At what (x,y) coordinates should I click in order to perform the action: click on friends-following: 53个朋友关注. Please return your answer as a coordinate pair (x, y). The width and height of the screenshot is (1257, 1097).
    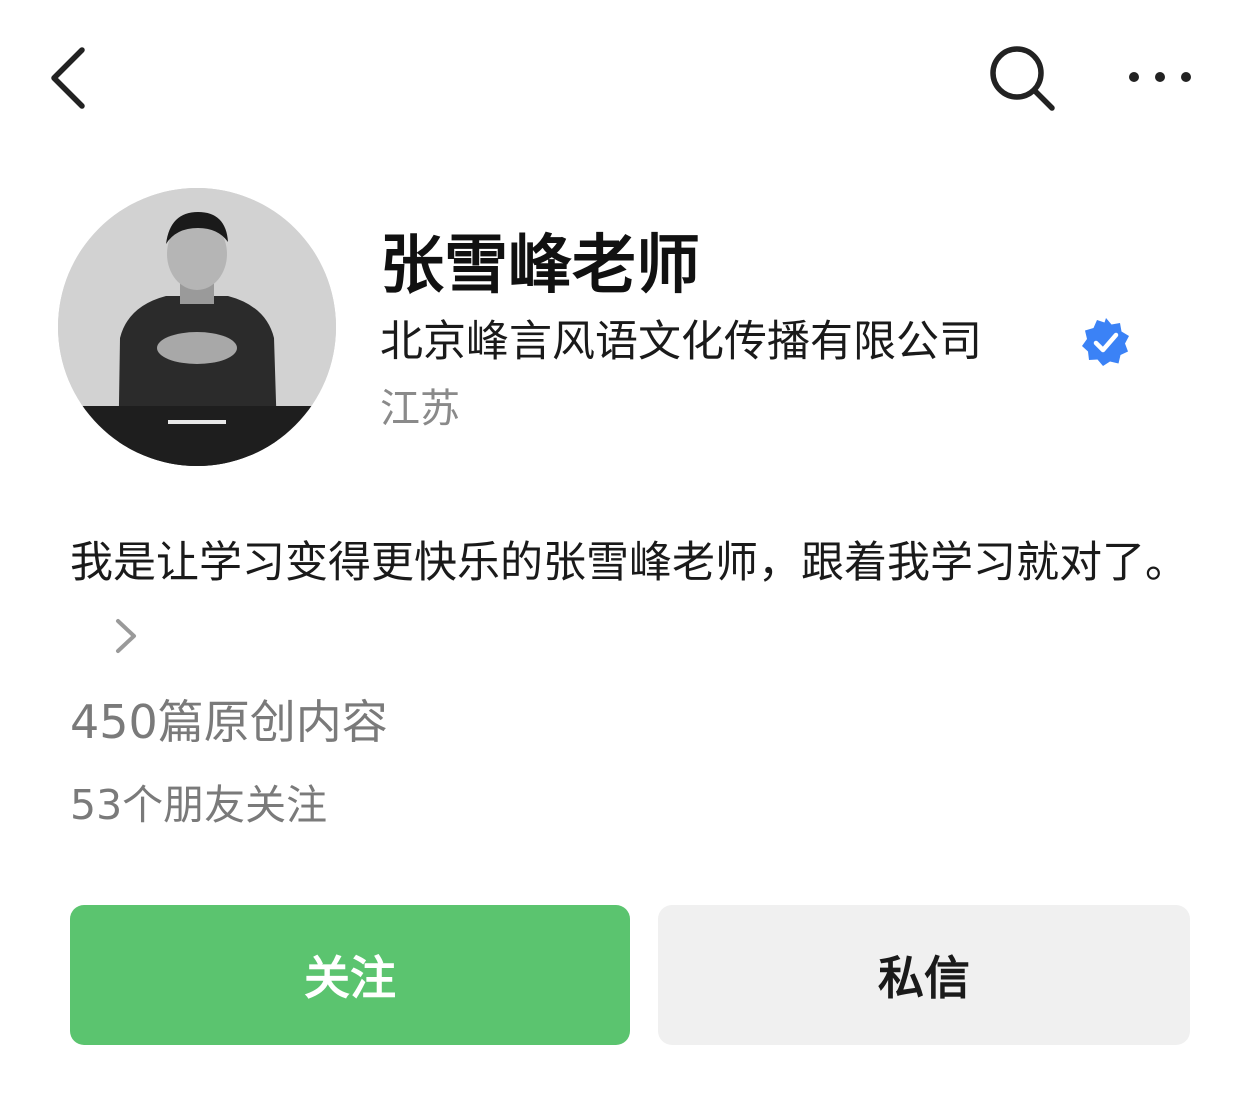
    Looking at the image, I should click on (198, 805).